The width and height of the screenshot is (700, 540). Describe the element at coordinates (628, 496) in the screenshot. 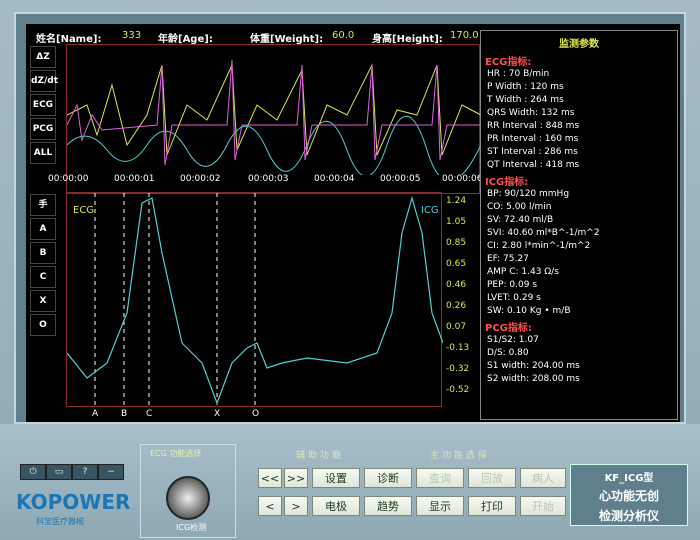

I see `brand-line-2: 心功能无创` at that location.